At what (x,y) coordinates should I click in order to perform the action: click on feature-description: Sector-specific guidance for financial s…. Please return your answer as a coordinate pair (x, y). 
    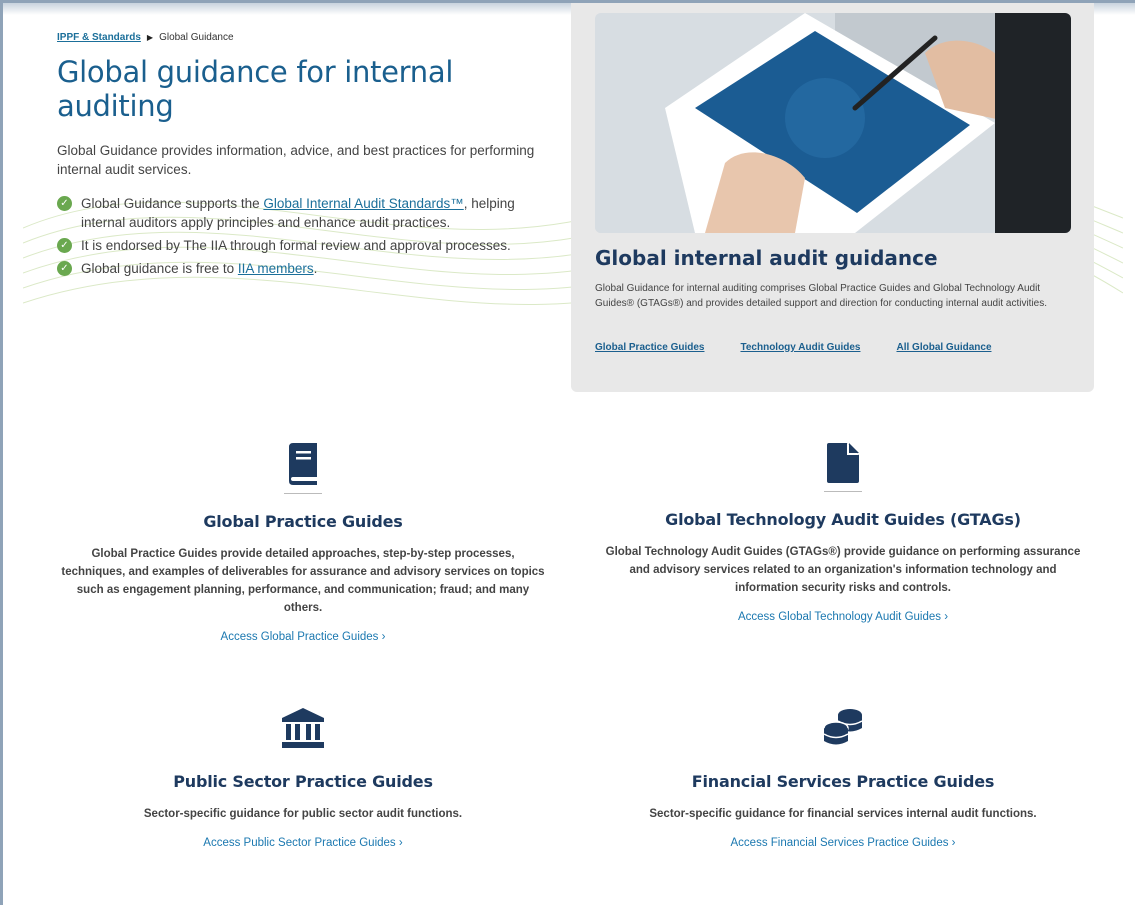
    Looking at the image, I should click on (843, 814).